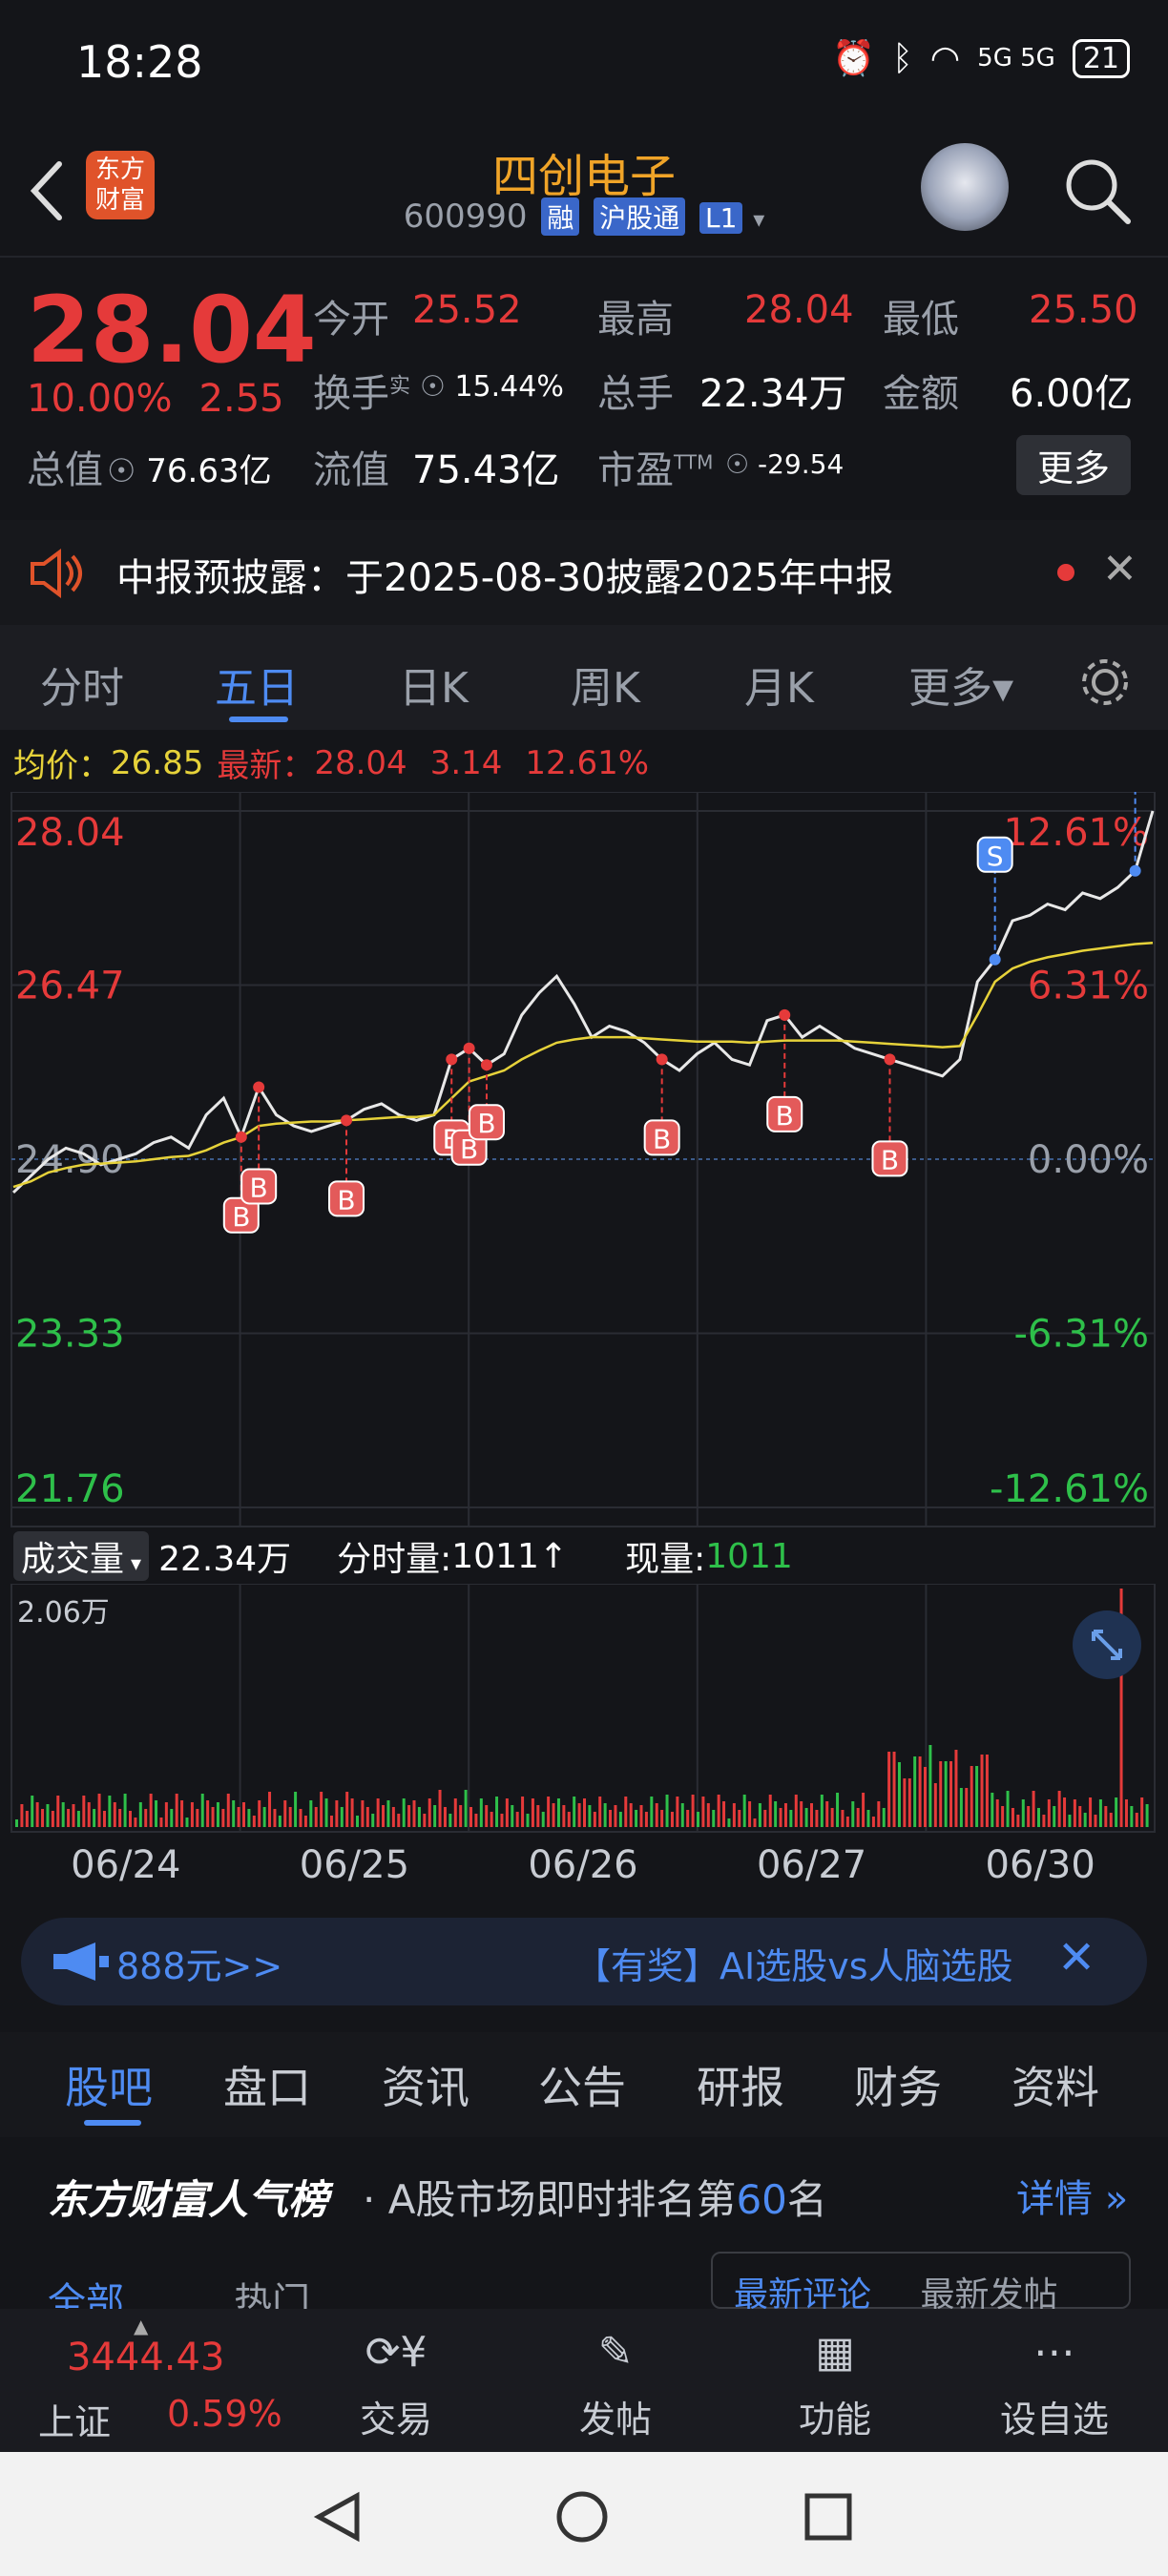  I want to click on sell-marker-dot, so click(1135, 870).